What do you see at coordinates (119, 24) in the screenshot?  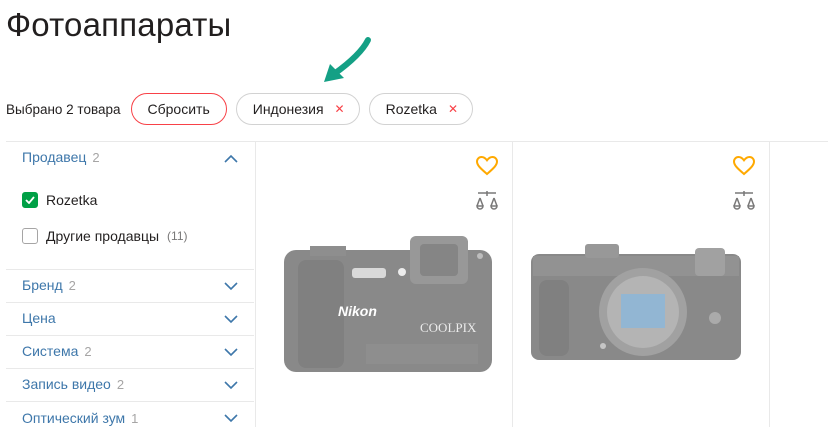 I see `page-title: Фотоаппараты` at bounding box center [119, 24].